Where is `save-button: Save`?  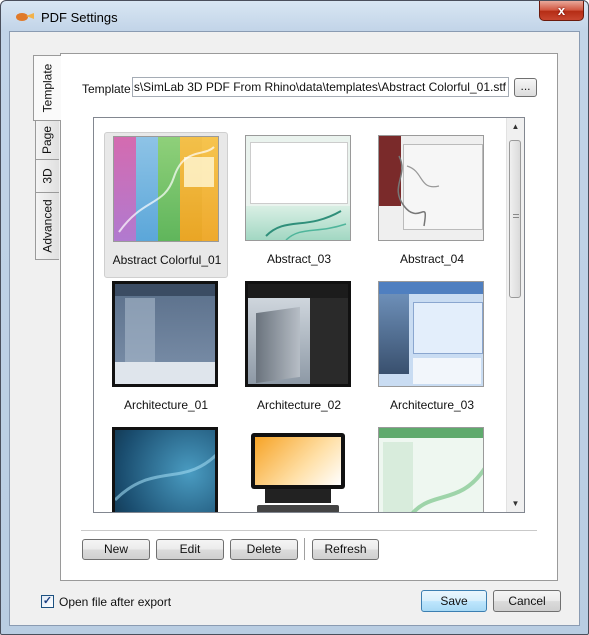
save-button: Save is located at coordinates (454, 601).